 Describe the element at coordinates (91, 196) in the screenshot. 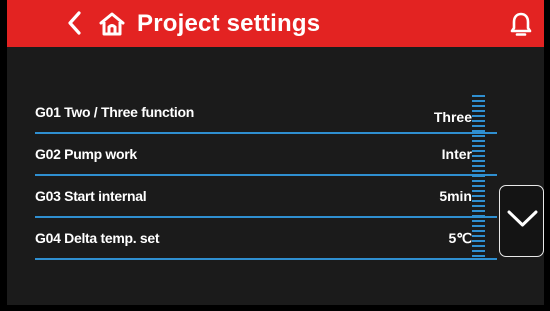

I see `setting-label: G03 Start internal` at that location.